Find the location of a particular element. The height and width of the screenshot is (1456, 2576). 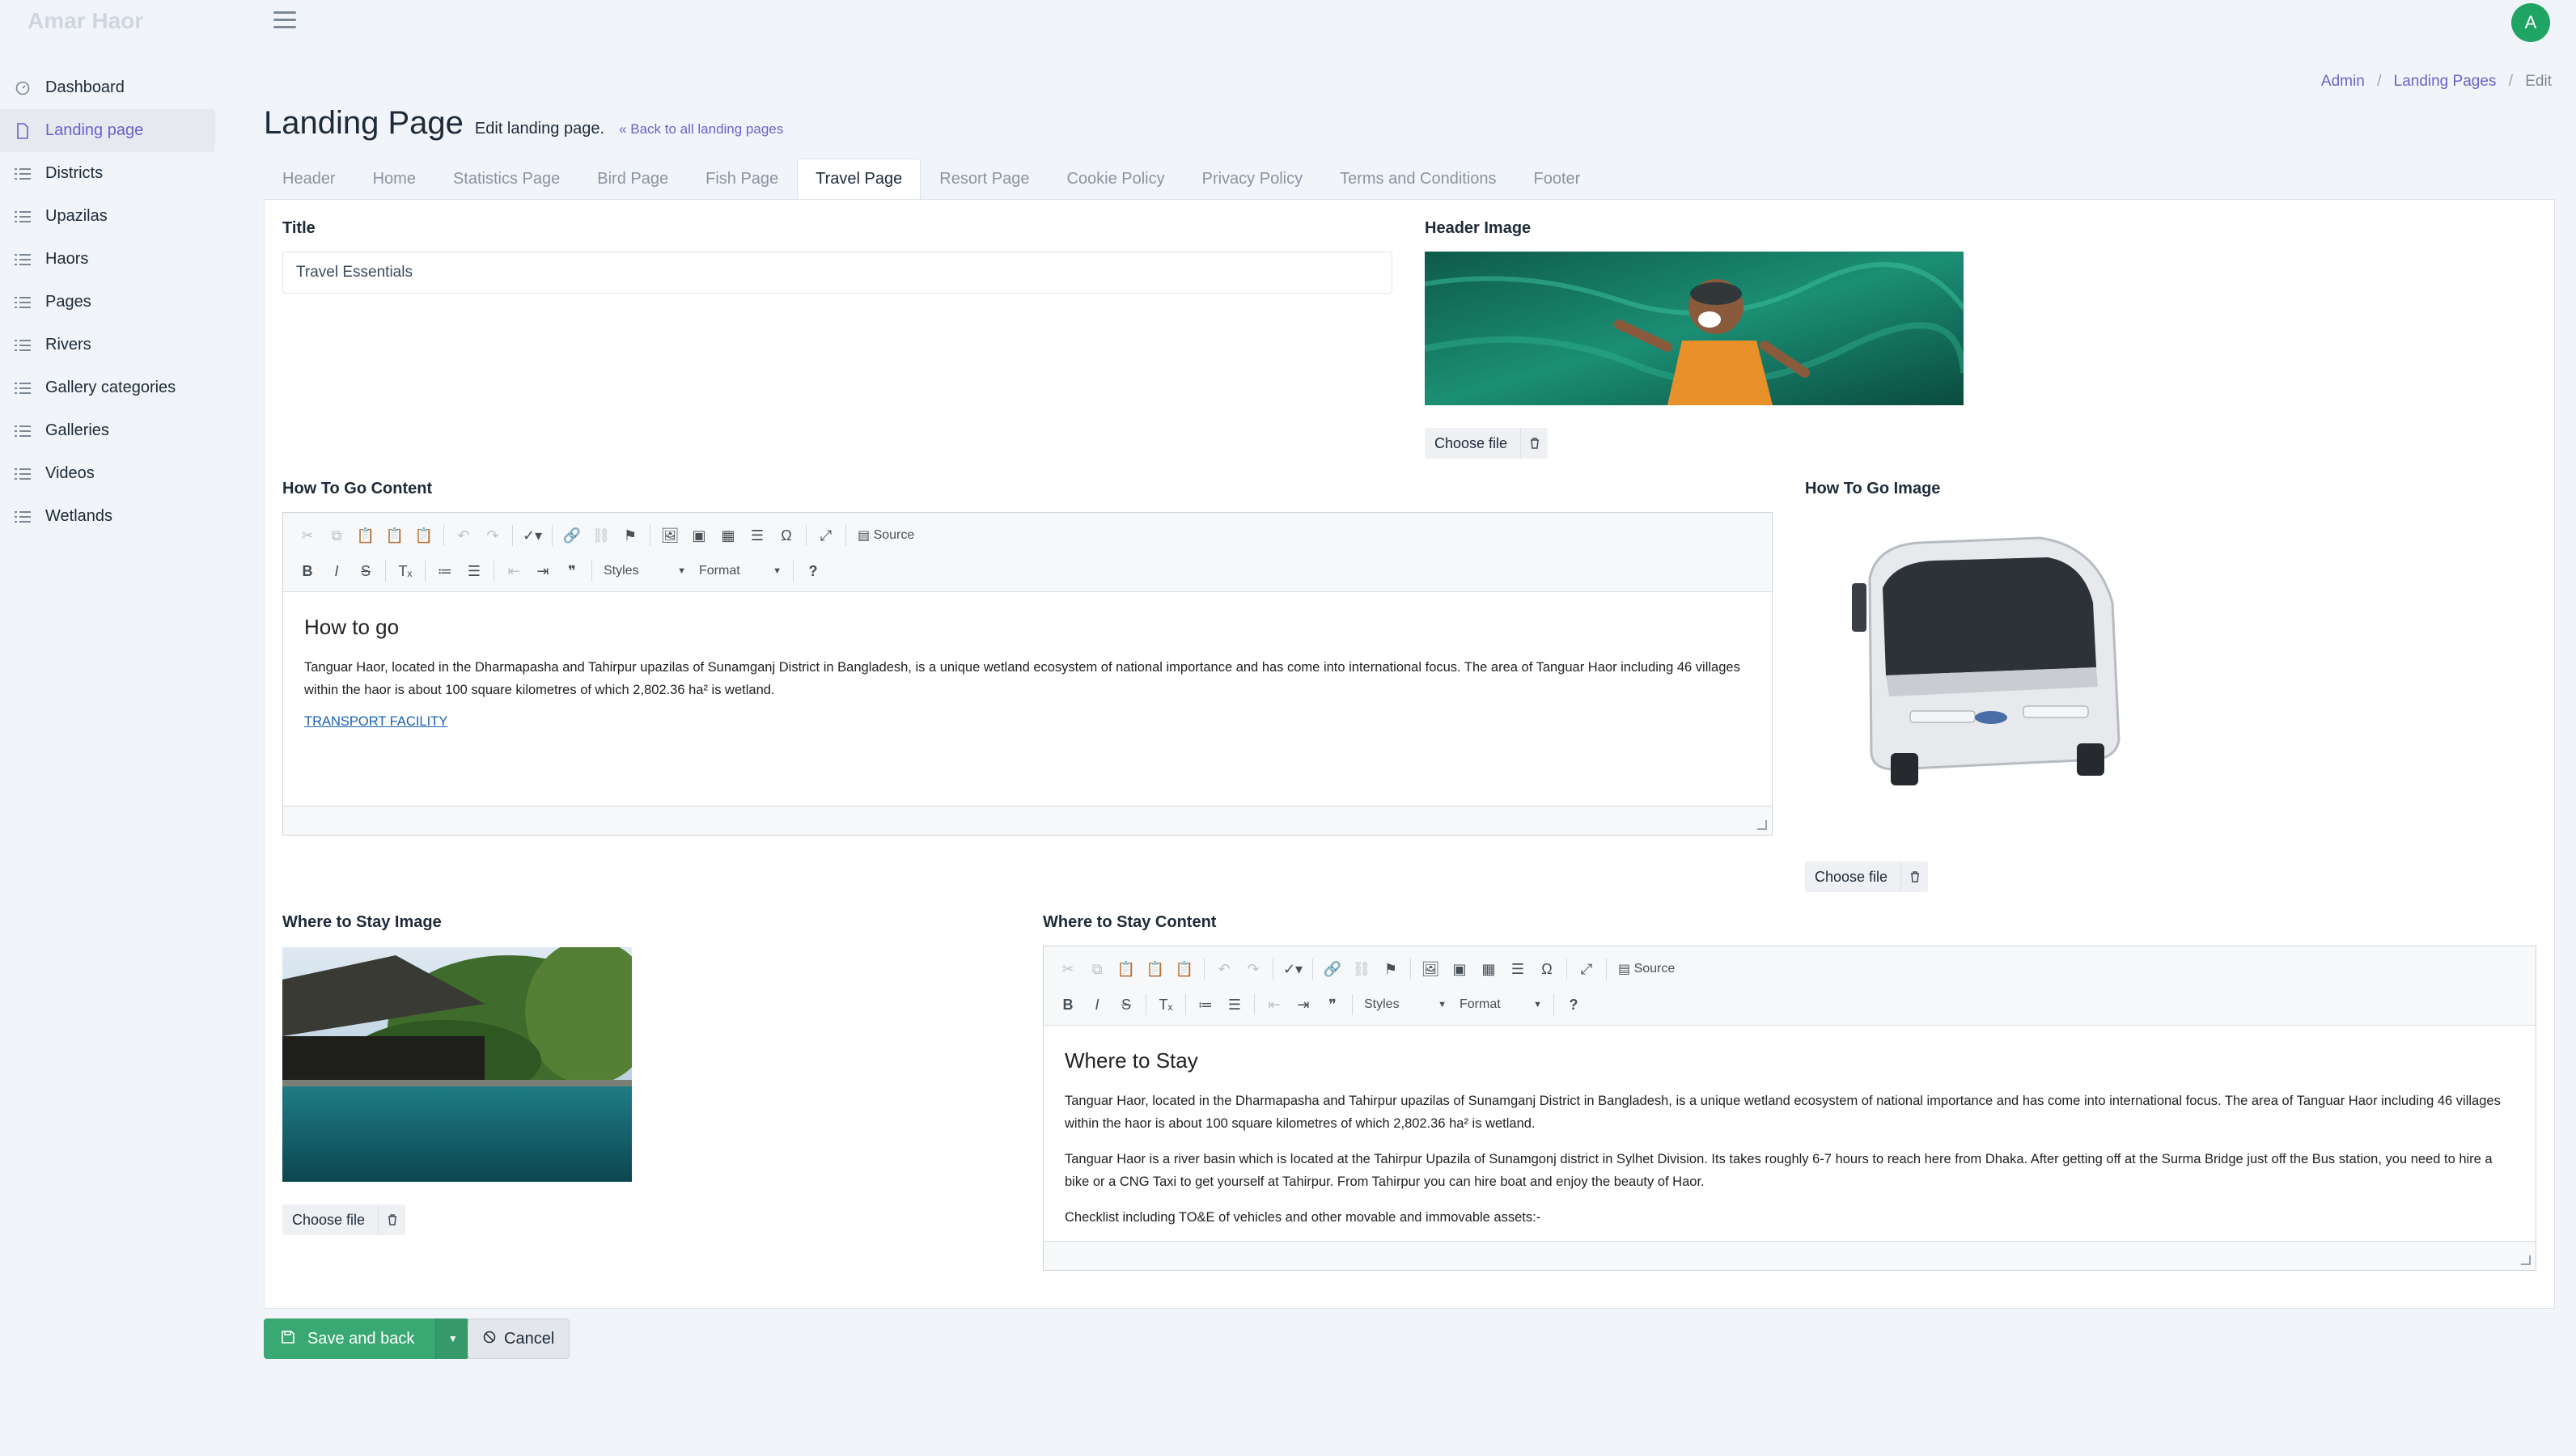

sidebar-item-videos: Videos is located at coordinates (107, 474).